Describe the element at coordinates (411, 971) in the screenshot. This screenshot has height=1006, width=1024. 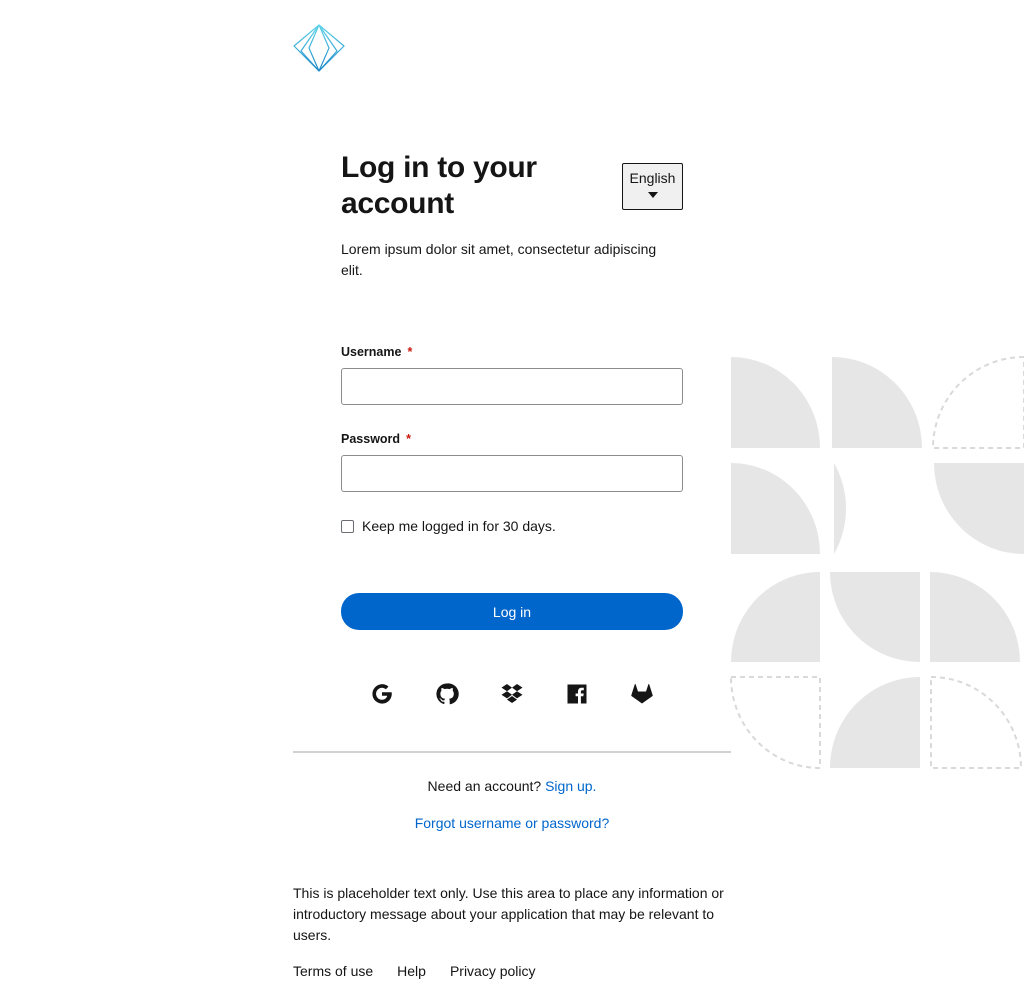
I see `help-link: Help` at that location.